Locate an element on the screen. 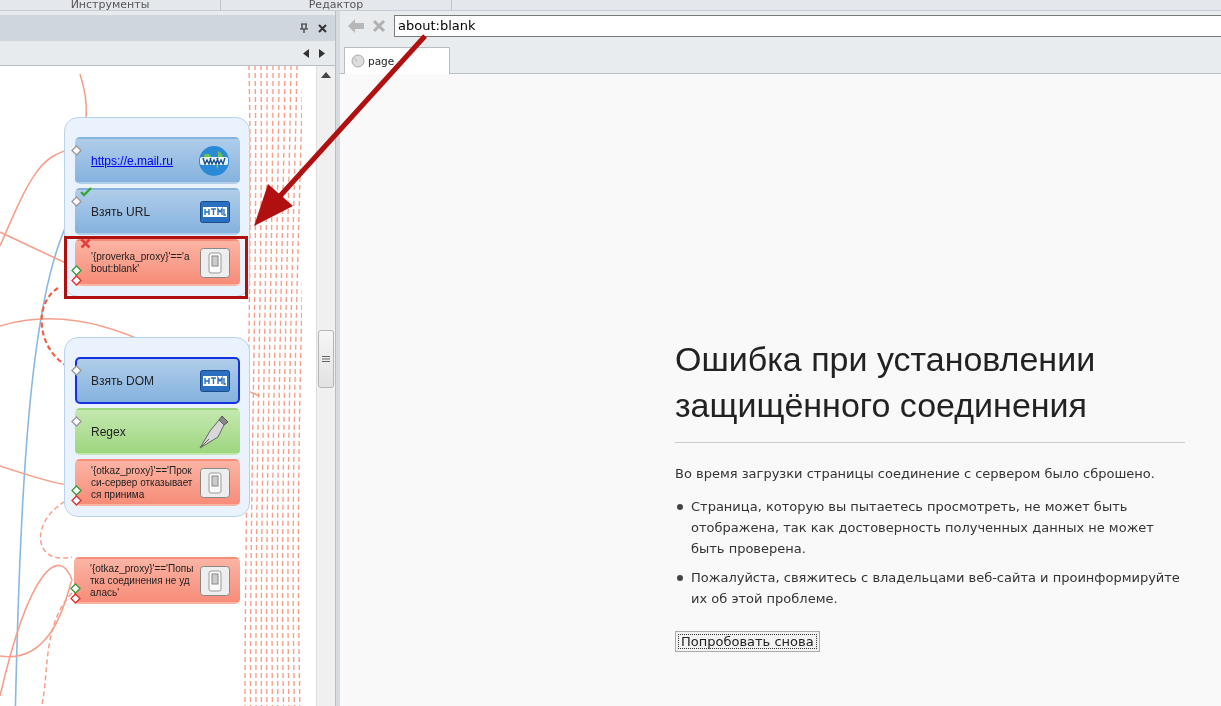  node-label: Взять URL is located at coordinates (121, 211).